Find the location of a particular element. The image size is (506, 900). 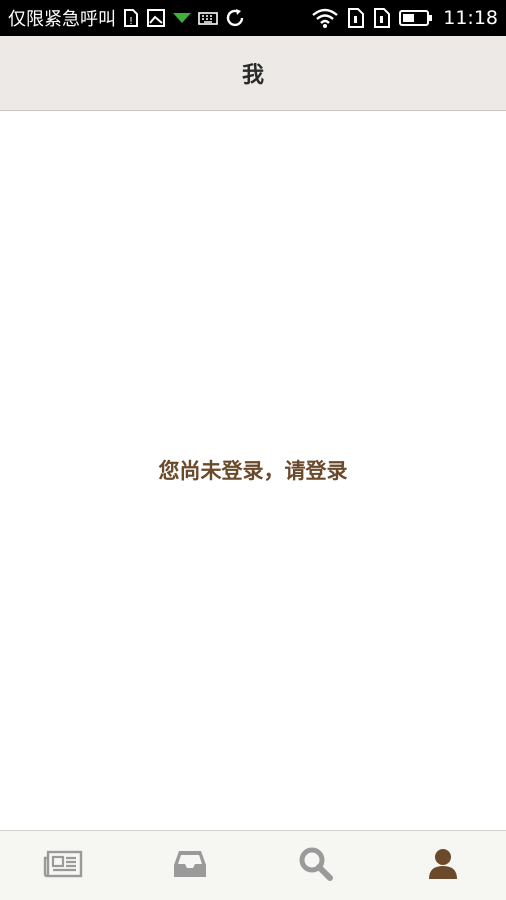

status-left: 仅限紧急呼叫 ! is located at coordinates (127, 18).